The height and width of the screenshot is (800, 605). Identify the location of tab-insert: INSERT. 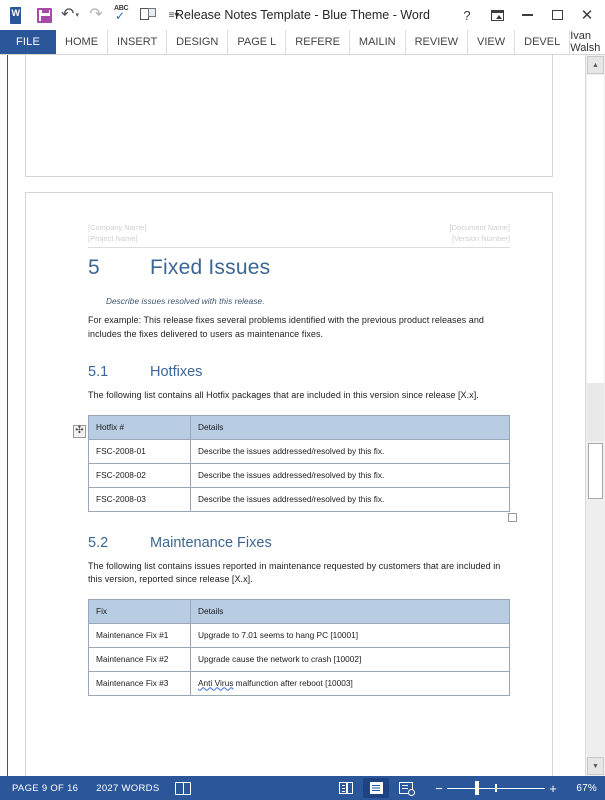
(138, 42).